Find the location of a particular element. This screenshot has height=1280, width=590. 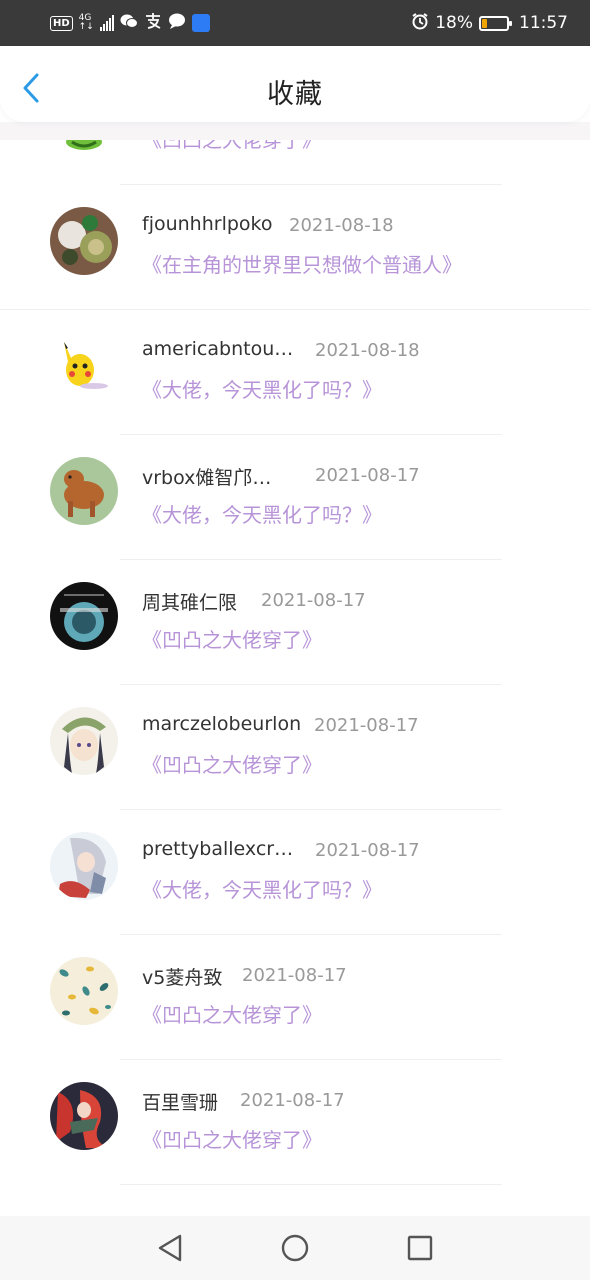

page-title: 收藏 is located at coordinates (295, 94).